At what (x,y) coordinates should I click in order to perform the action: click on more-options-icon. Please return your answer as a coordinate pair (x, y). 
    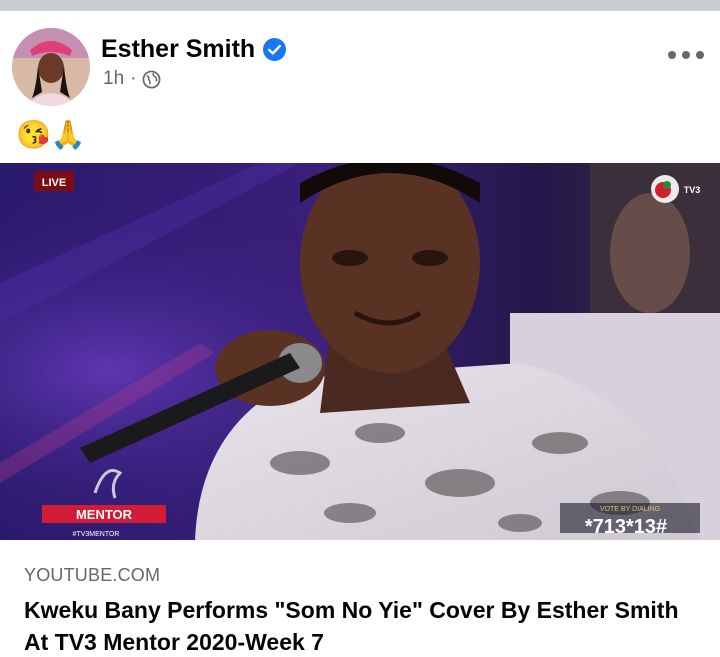
    Looking at the image, I should click on (686, 55).